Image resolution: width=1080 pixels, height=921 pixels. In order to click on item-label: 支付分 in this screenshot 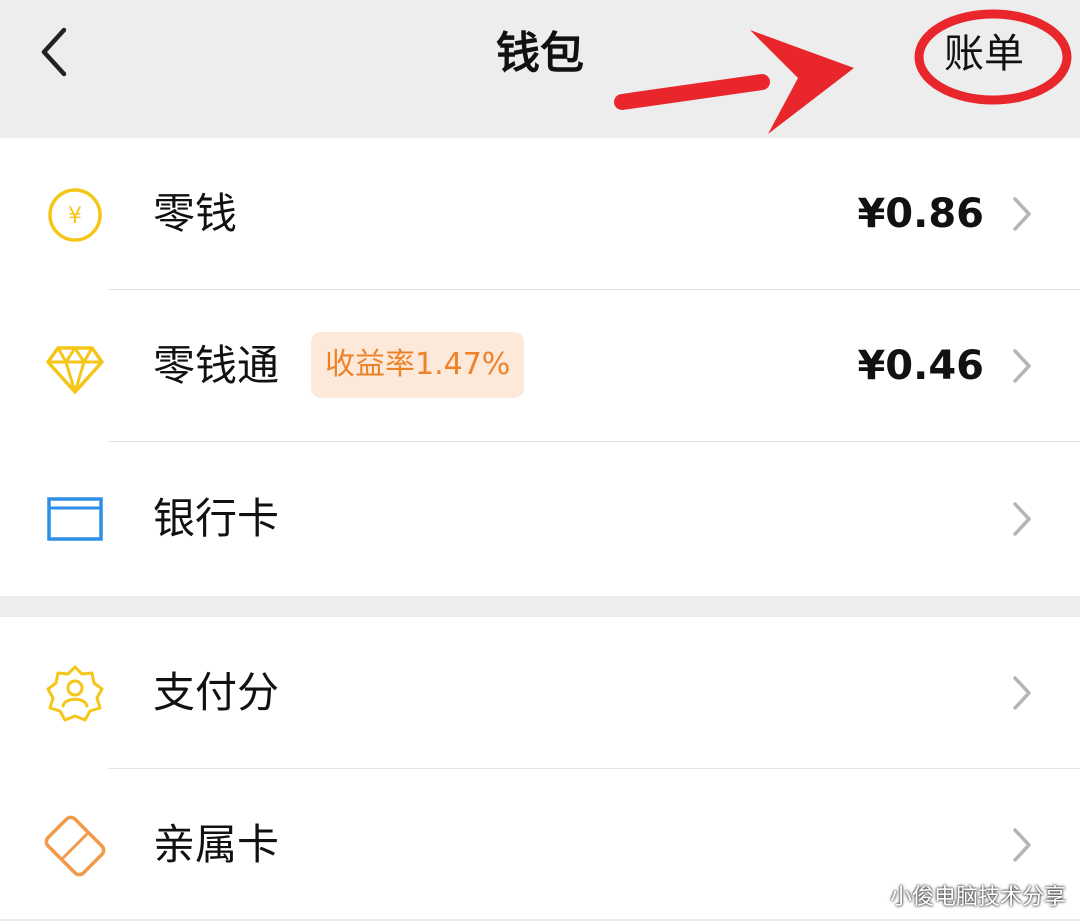, I will do `click(216, 692)`.